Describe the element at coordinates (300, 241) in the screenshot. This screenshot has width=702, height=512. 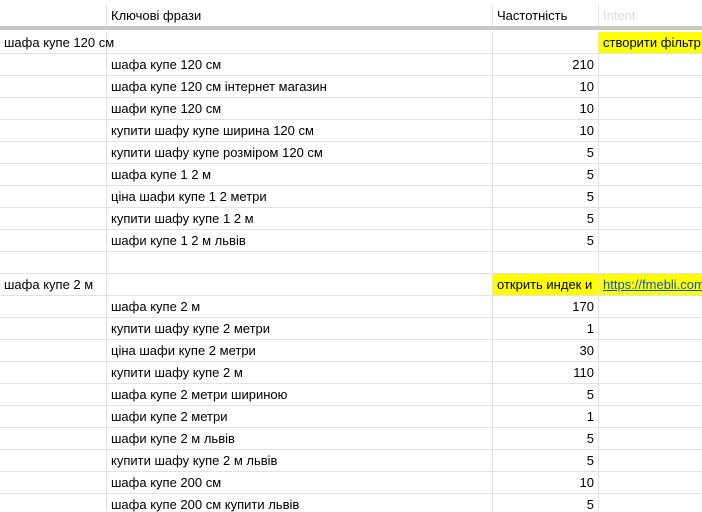
I see `keyword-cell: шафи купе 1 2 м львів` at that location.